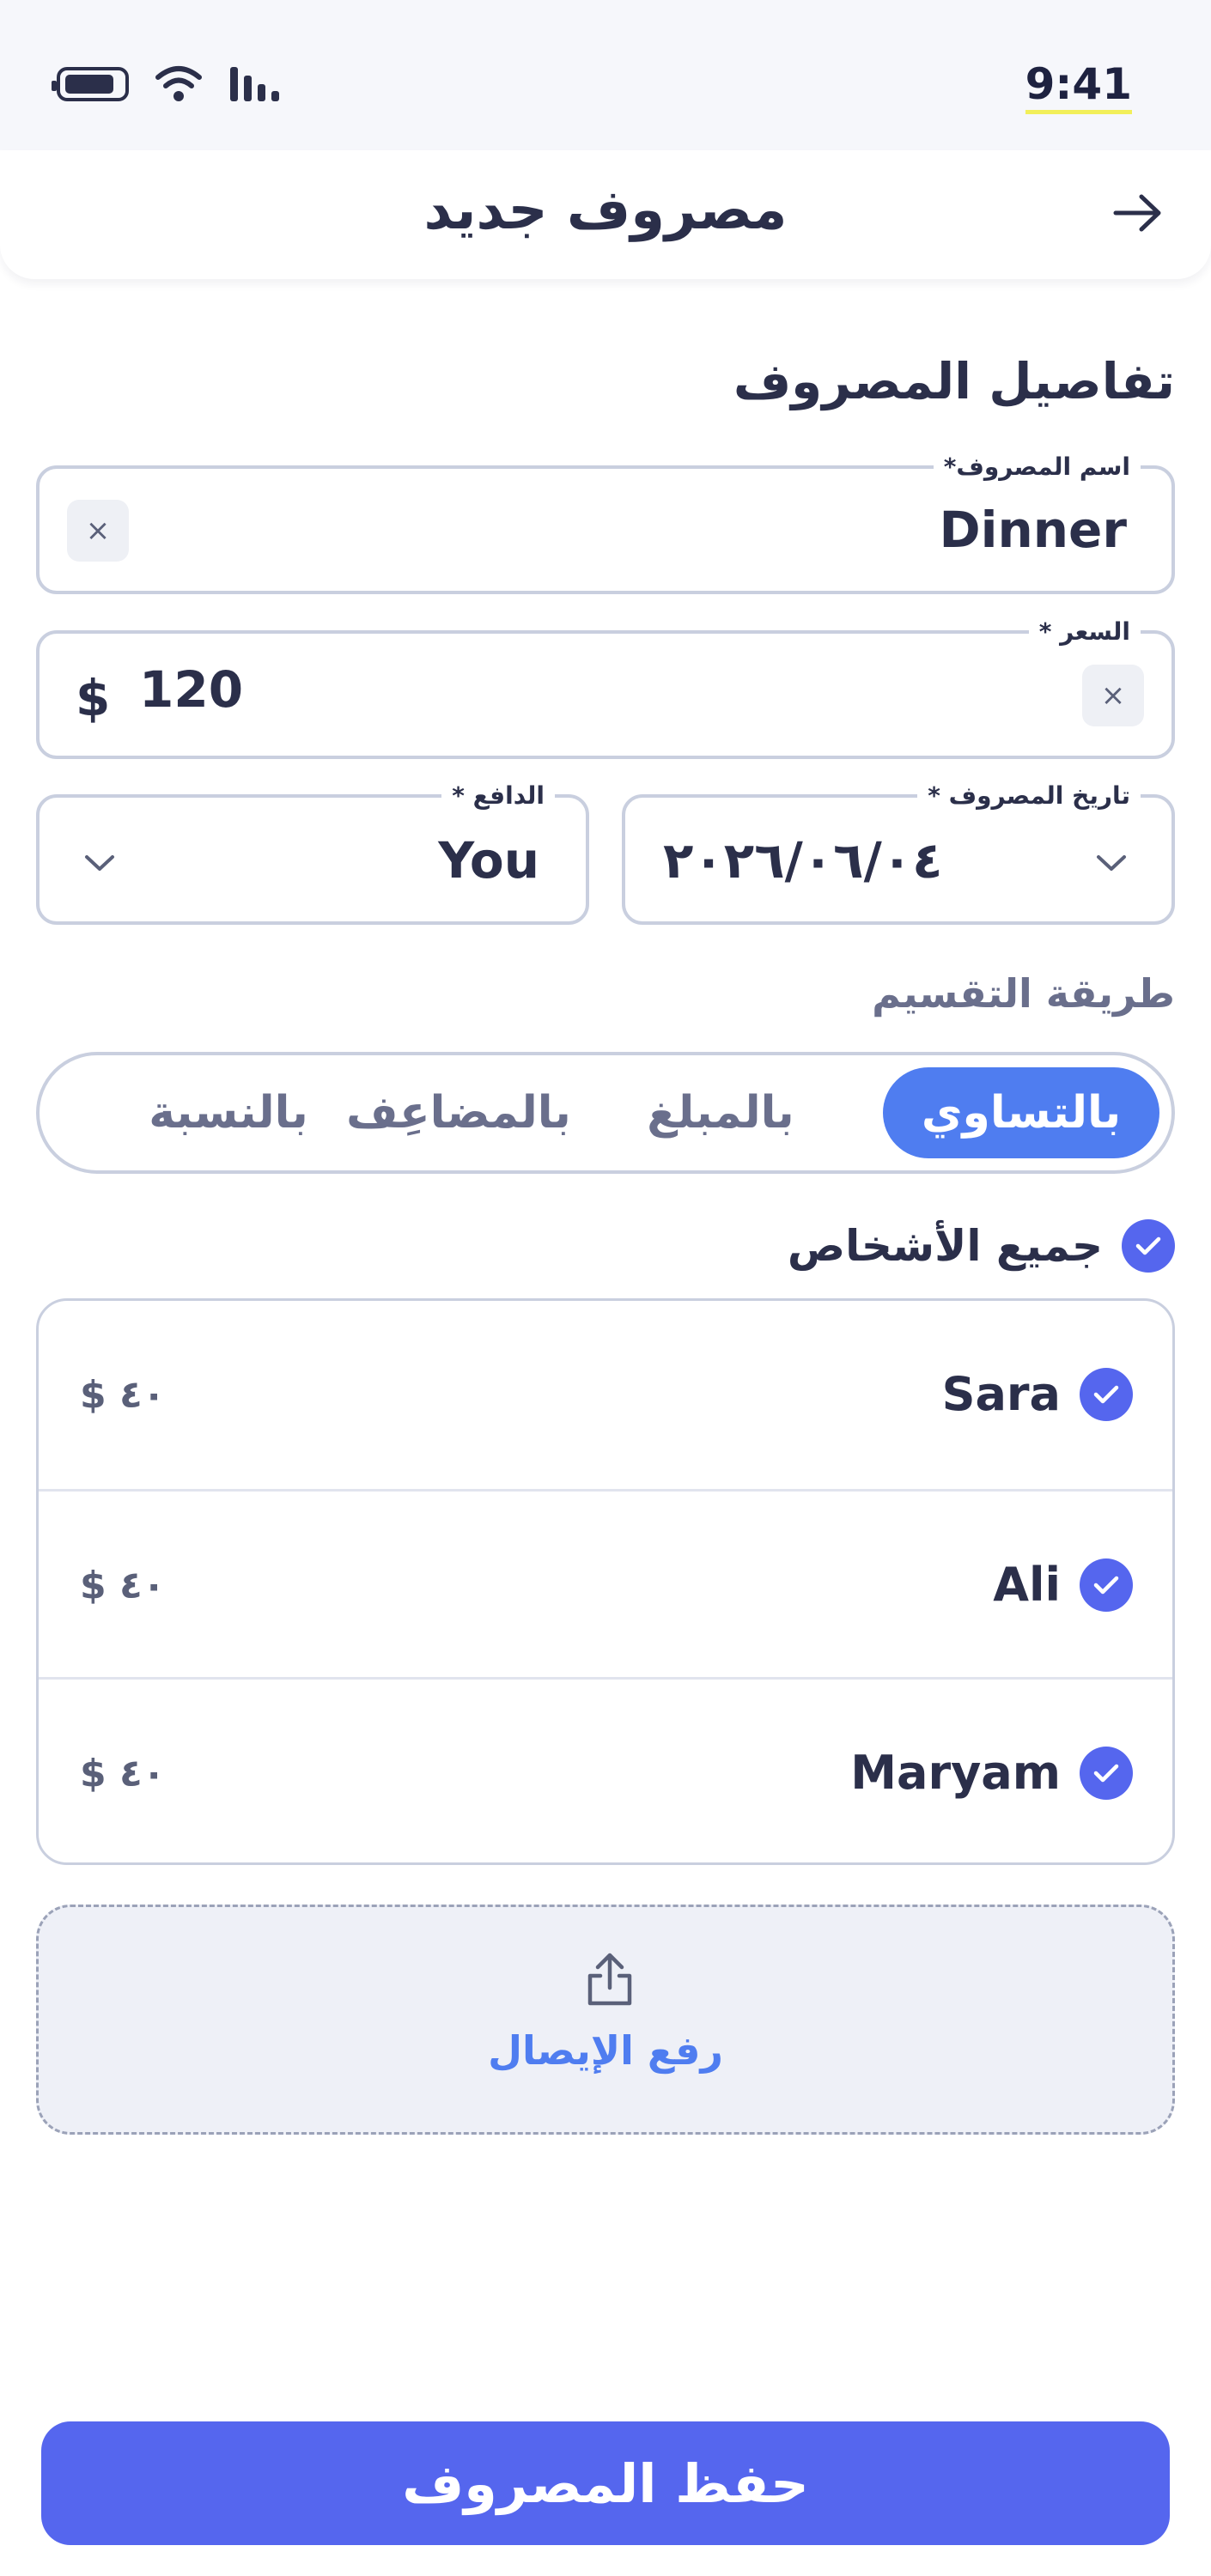 Image resolution: width=1211 pixels, height=2576 pixels. Describe the element at coordinates (191, 689) in the screenshot. I see `price-value: 120` at that location.